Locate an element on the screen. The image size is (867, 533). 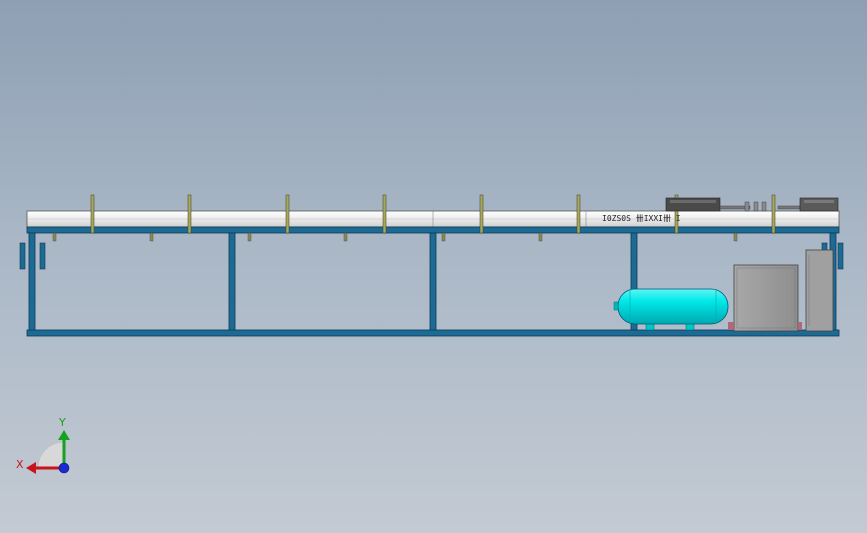
top-rail is located at coordinates (433, 230).